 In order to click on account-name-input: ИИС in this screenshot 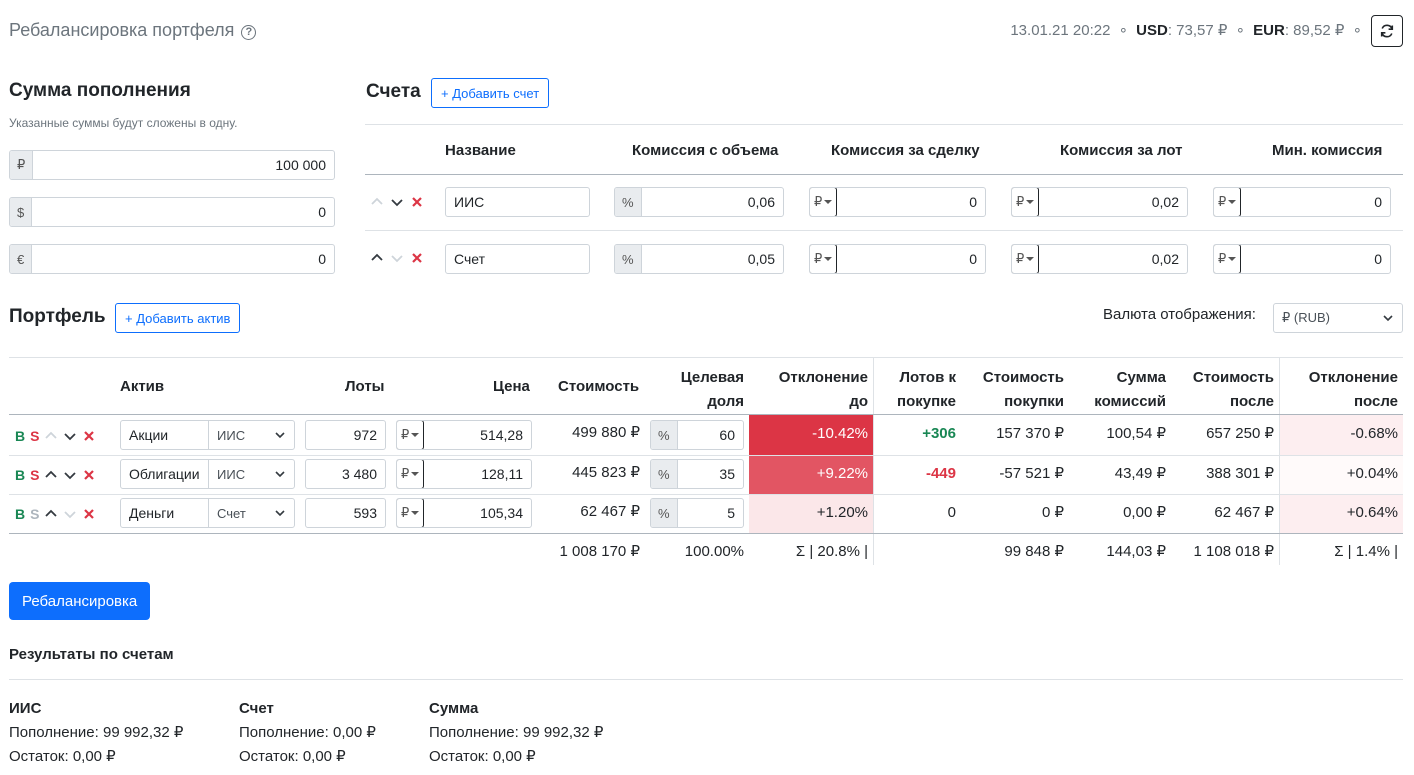, I will do `click(517, 202)`.